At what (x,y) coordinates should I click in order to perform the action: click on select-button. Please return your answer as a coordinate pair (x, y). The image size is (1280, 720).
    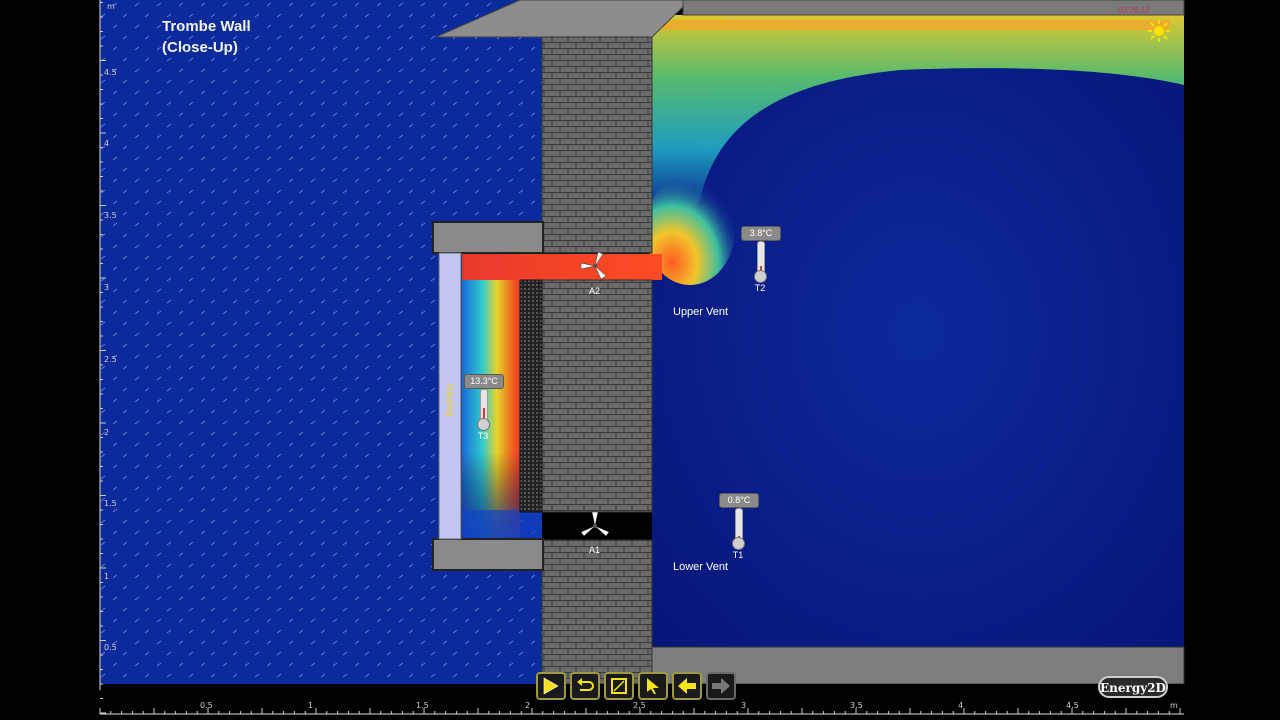
    Looking at the image, I should click on (653, 686).